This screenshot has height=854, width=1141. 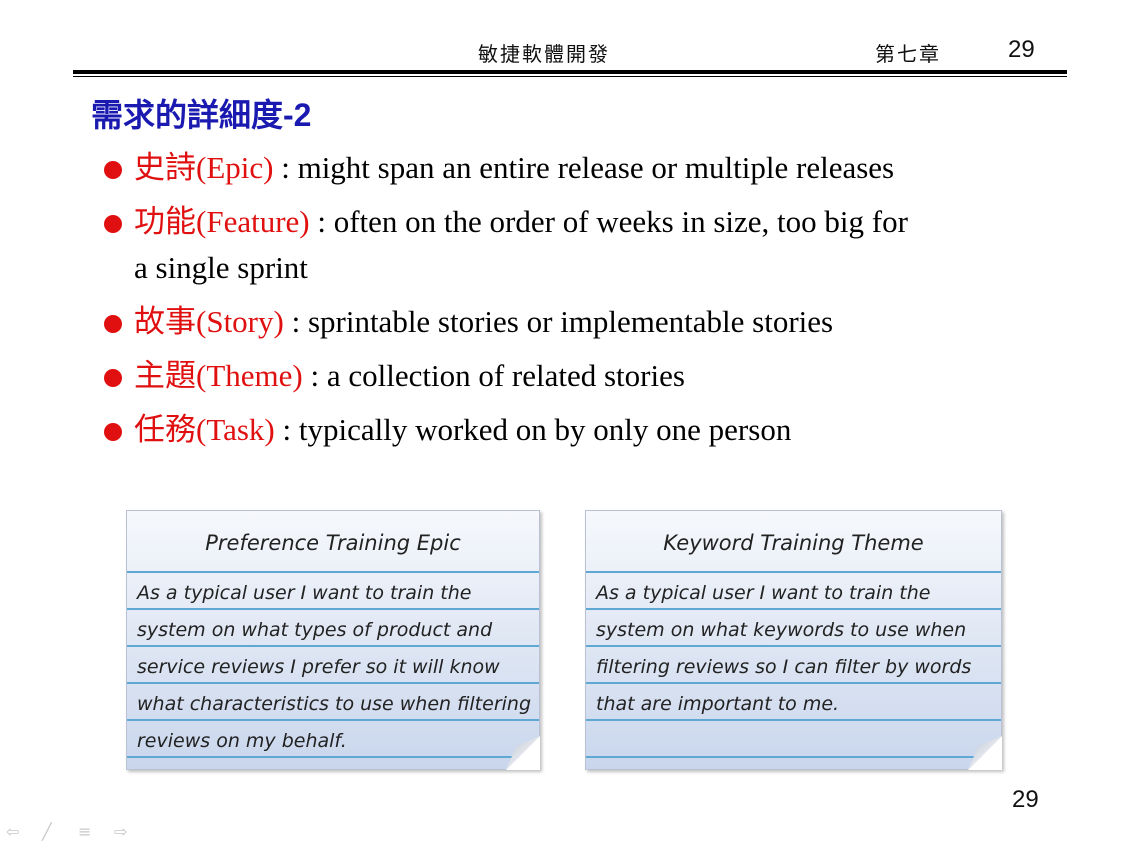 What do you see at coordinates (187, 115) in the screenshot?
I see `slide-title-text: 需求的詳細度` at bounding box center [187, 115].